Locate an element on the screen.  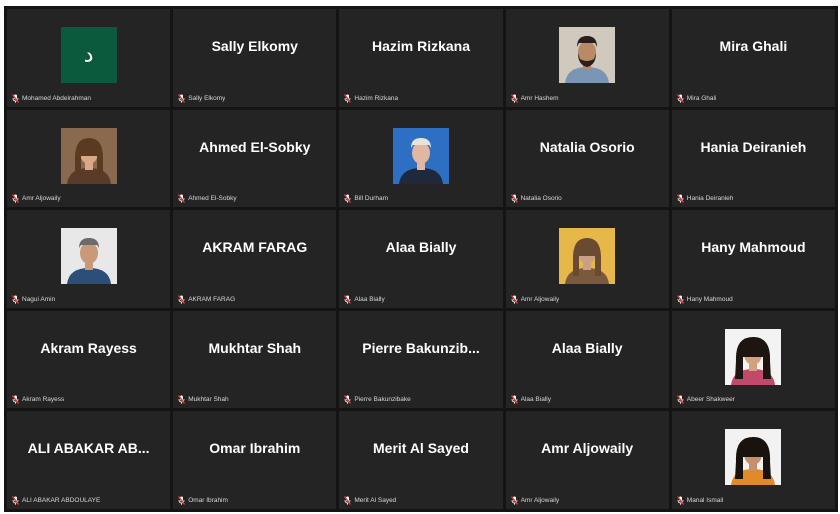
participant-tile-mukhtar-shah: Mukhtar Shah Mukhtar Shah is located at coordinates (255, 359).